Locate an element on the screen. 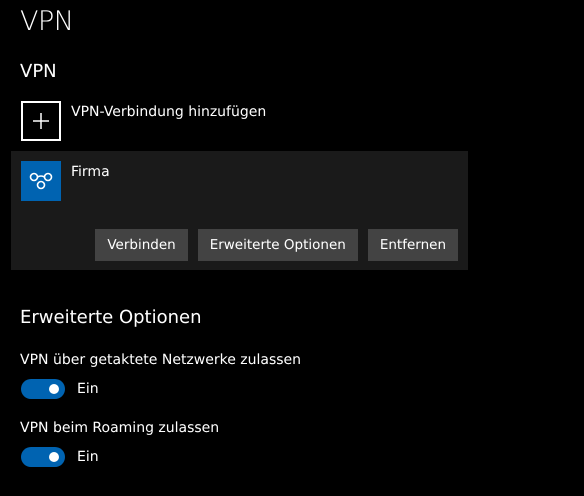  section-heading: VPN is located at coordinates (39, 72).